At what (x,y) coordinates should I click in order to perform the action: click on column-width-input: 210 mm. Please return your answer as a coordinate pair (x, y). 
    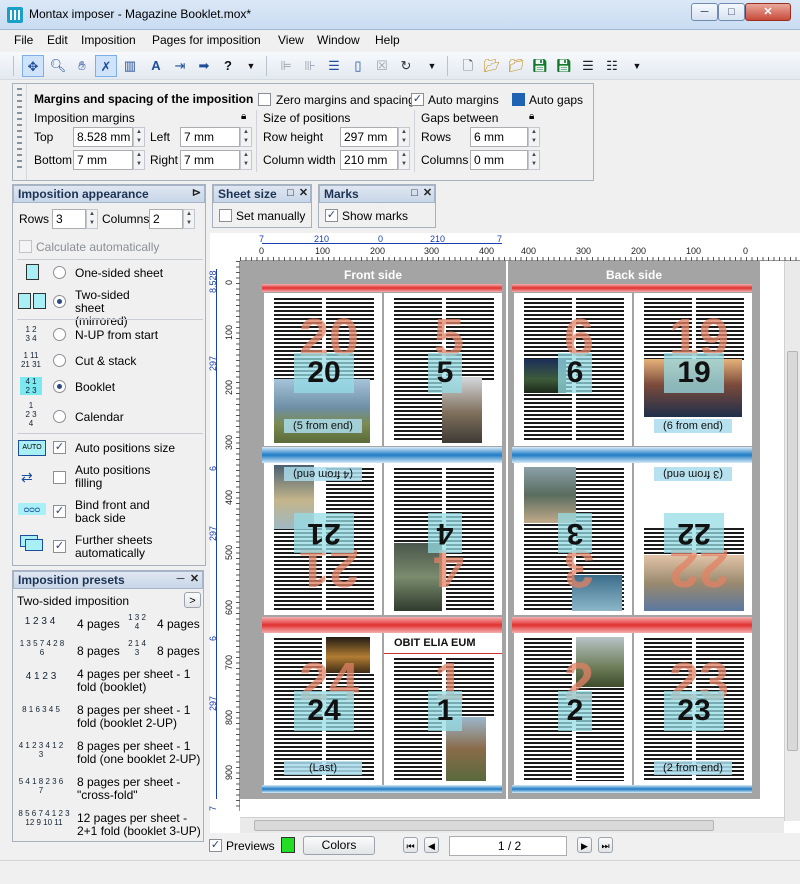
    Looking at the image, I should click on (369, 160).